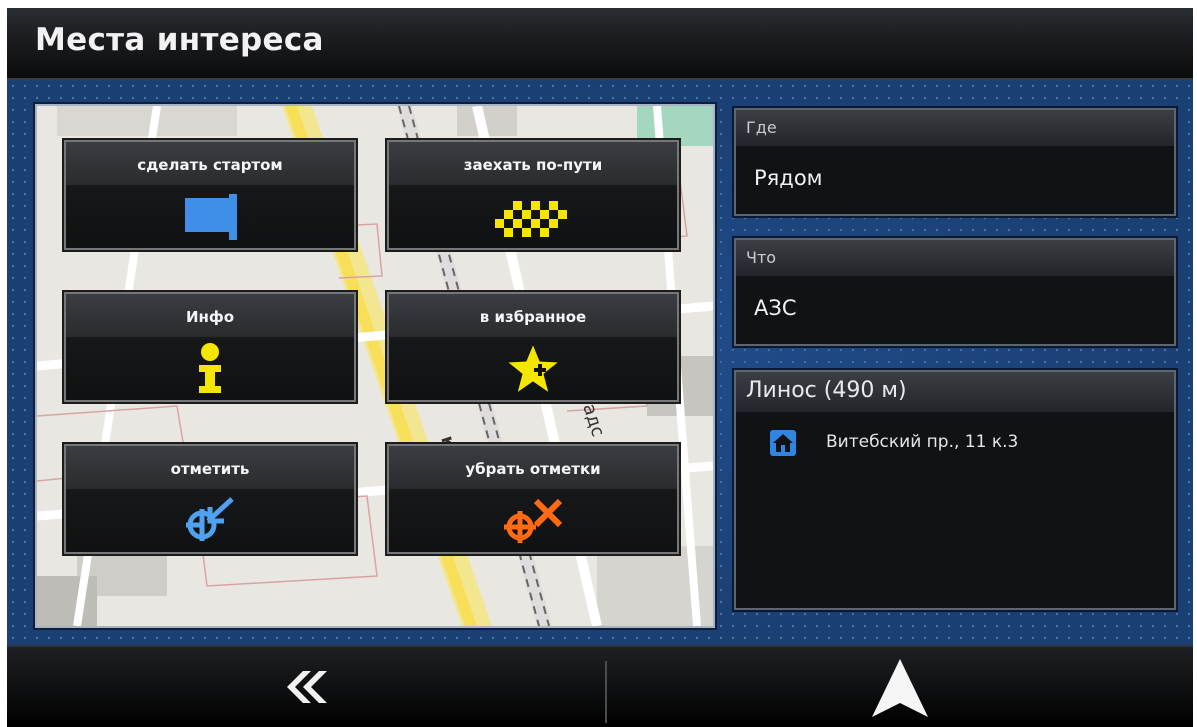  I want to click on where-value: Рядом, so click(788, 178).